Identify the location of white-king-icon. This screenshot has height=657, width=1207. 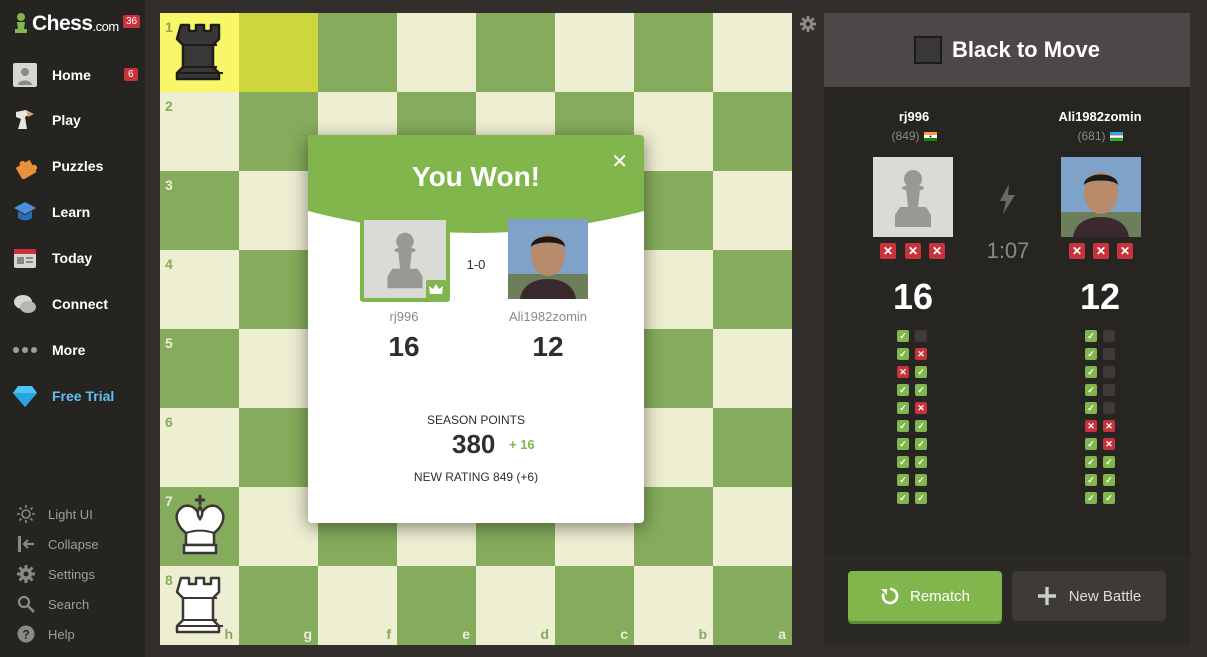
(200, 526).